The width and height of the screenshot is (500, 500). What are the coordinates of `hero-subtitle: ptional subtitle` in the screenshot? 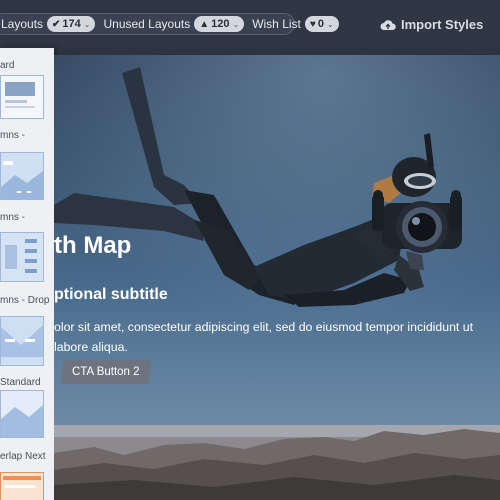 It's located at (111, 294).